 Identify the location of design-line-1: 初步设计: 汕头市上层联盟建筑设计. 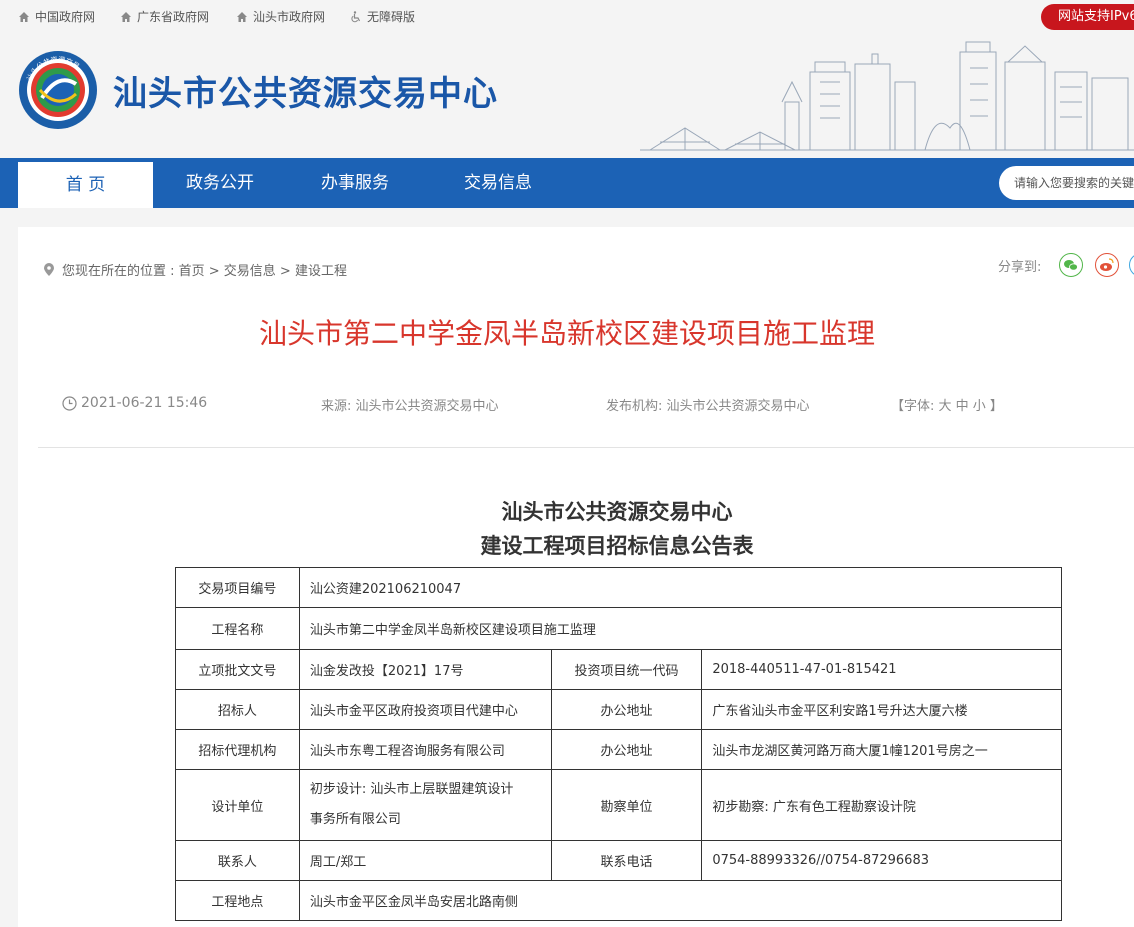
(411, 789).